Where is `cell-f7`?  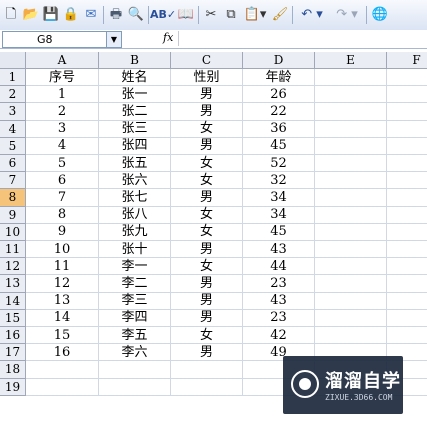 cell-f7 is located at coordinates (407, 181).